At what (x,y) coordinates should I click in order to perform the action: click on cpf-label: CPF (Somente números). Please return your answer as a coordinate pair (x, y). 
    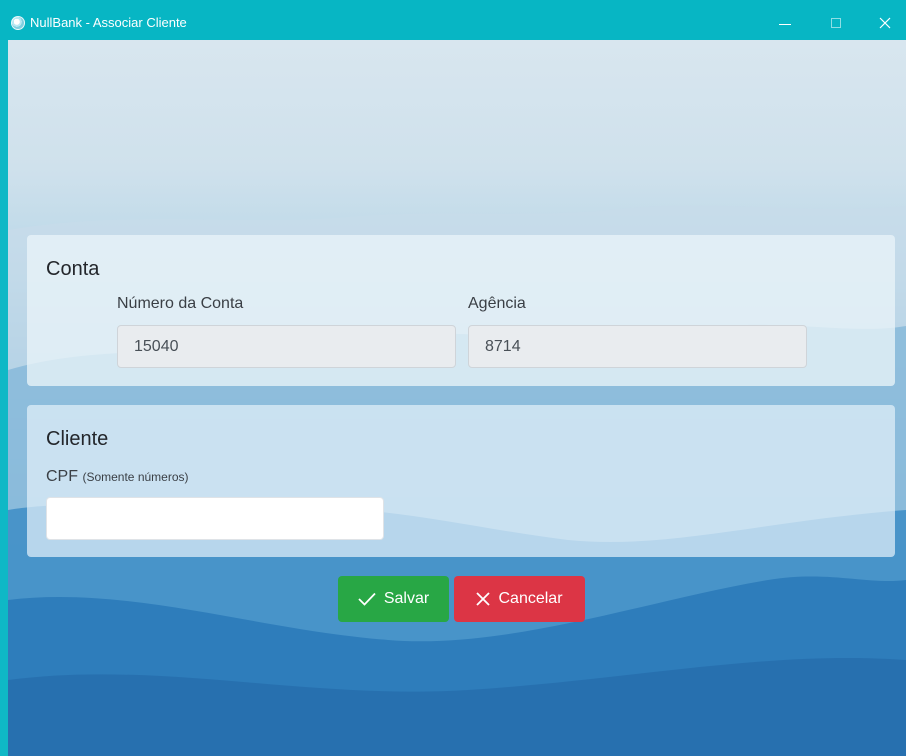
    Looking at the image, I should click on (117, 477).